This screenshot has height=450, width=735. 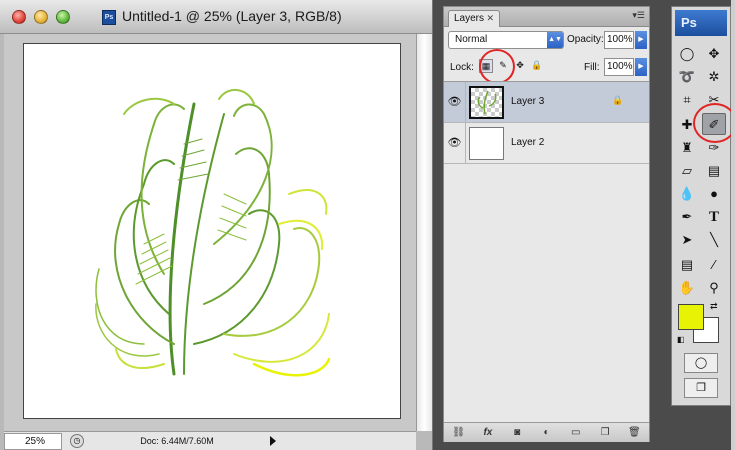 I want to click on photoshop-document-icon: Ps, so click(x=109, y=17).